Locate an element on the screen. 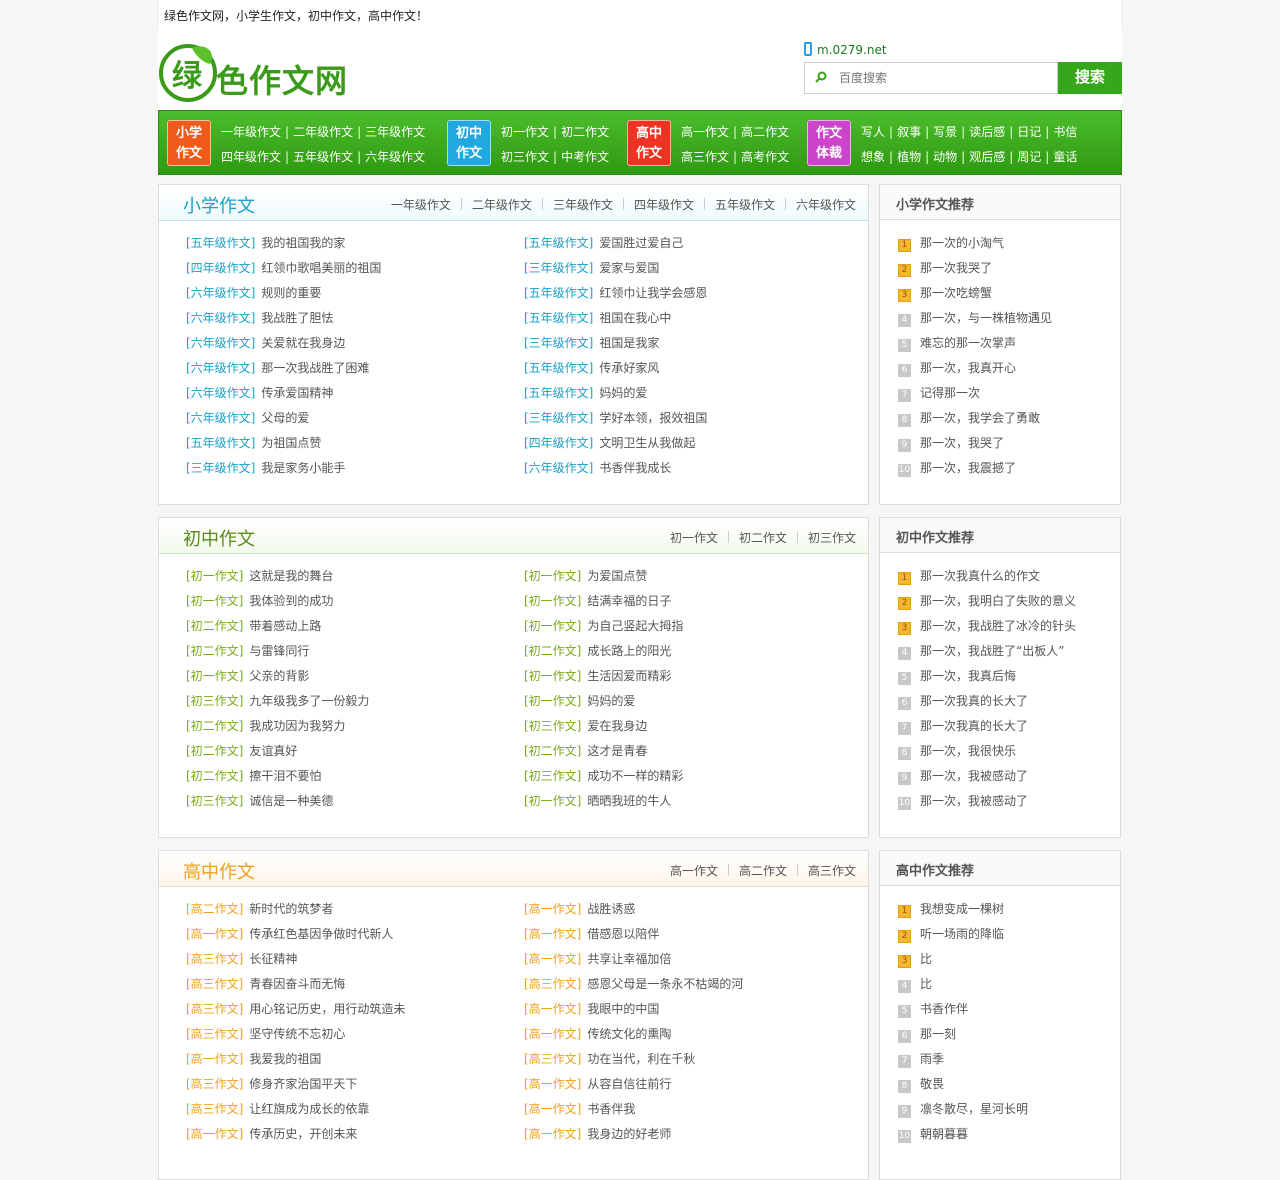  rank-title-link: 雨季 is located at coordinates (932, 1059).